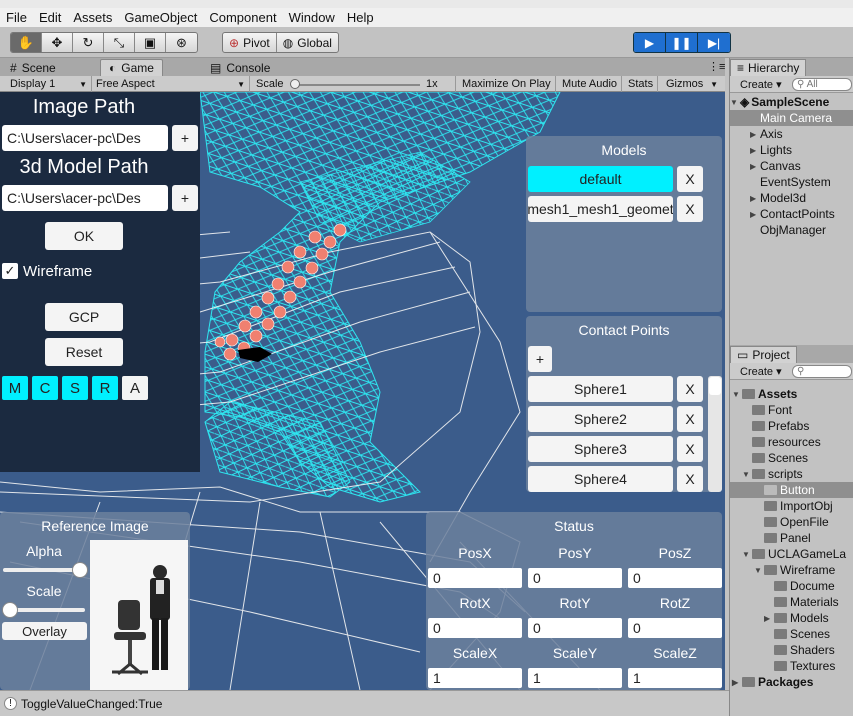 The width and height of the screenshot is (853, 716). I want to click on hierarchy-item: Main Camera, so click(791, 118).